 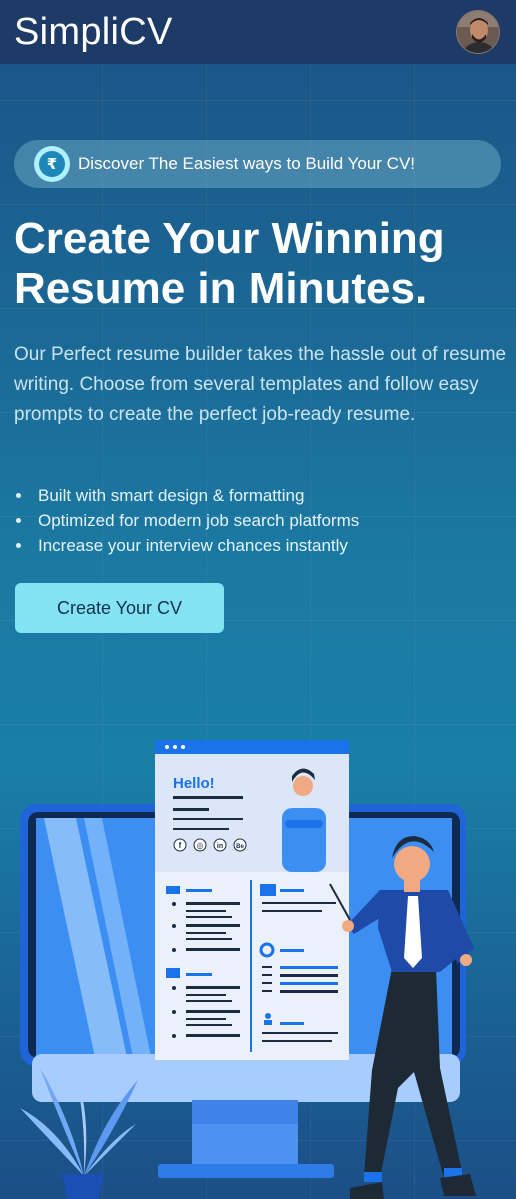 I want to click on headline-line-1: Create Your Winning, so click(x=229, y=238).